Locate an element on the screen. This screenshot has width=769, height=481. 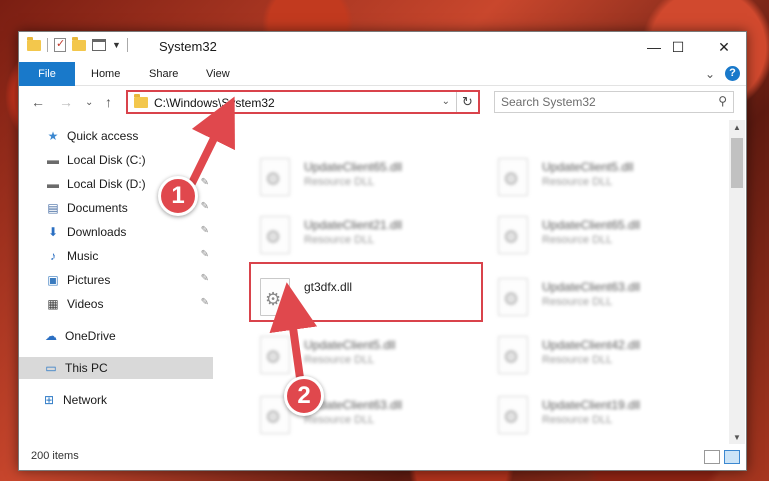
large-icons-view-icon is located at coordinates (732, 457).